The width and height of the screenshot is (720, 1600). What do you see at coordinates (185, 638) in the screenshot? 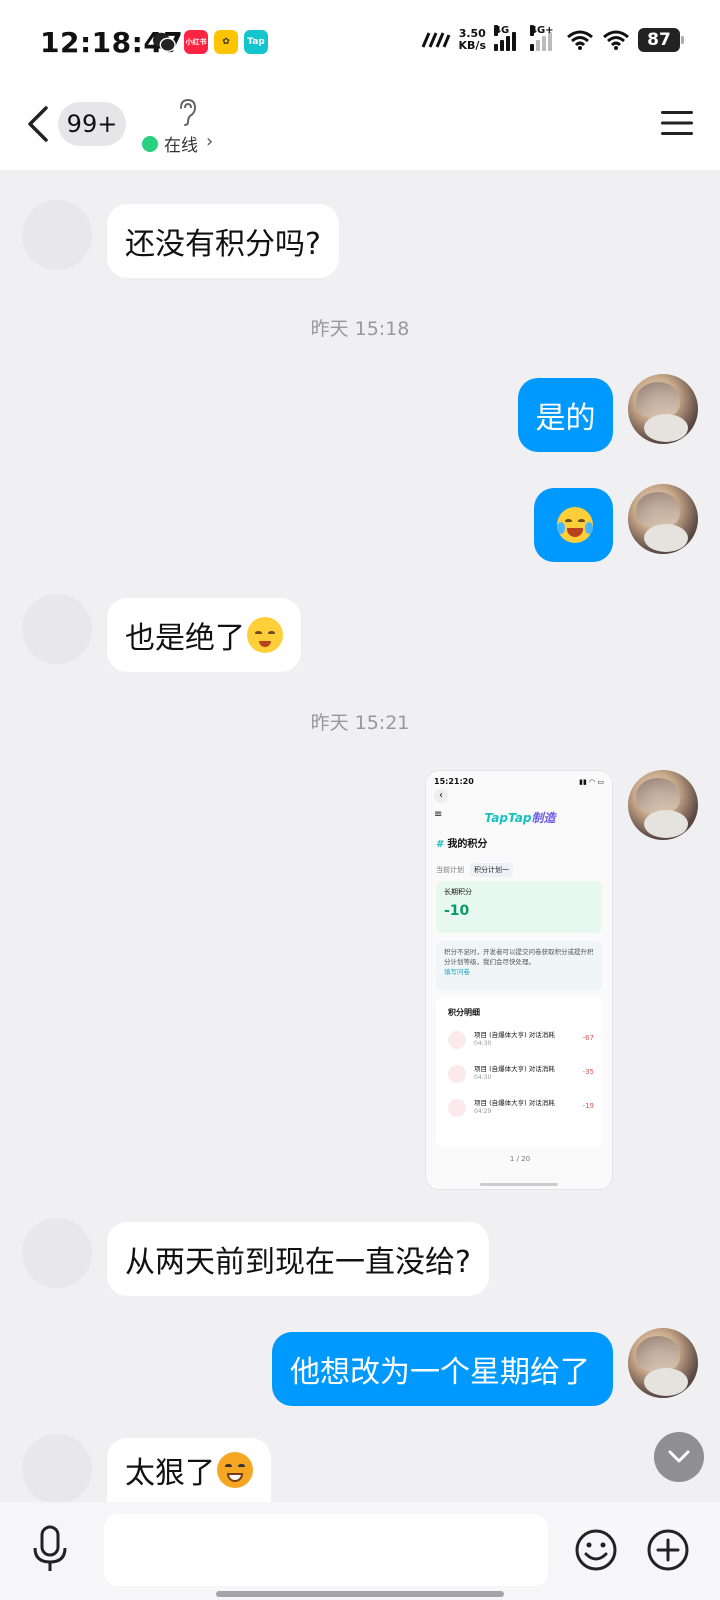
I see `message-text: 也是绝了` at bounding box center [185, 638].